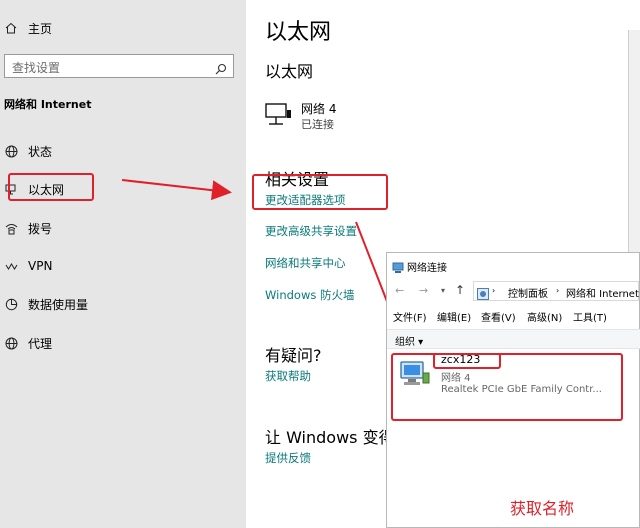 The width and height of the screenshot is (640, 528). I want to click on up-button: ↑, so click(460, 290).